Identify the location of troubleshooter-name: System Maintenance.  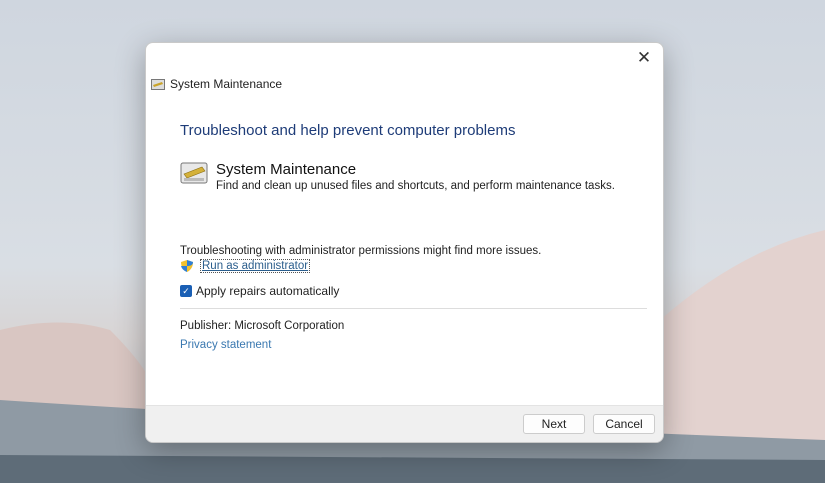
(286, 169).